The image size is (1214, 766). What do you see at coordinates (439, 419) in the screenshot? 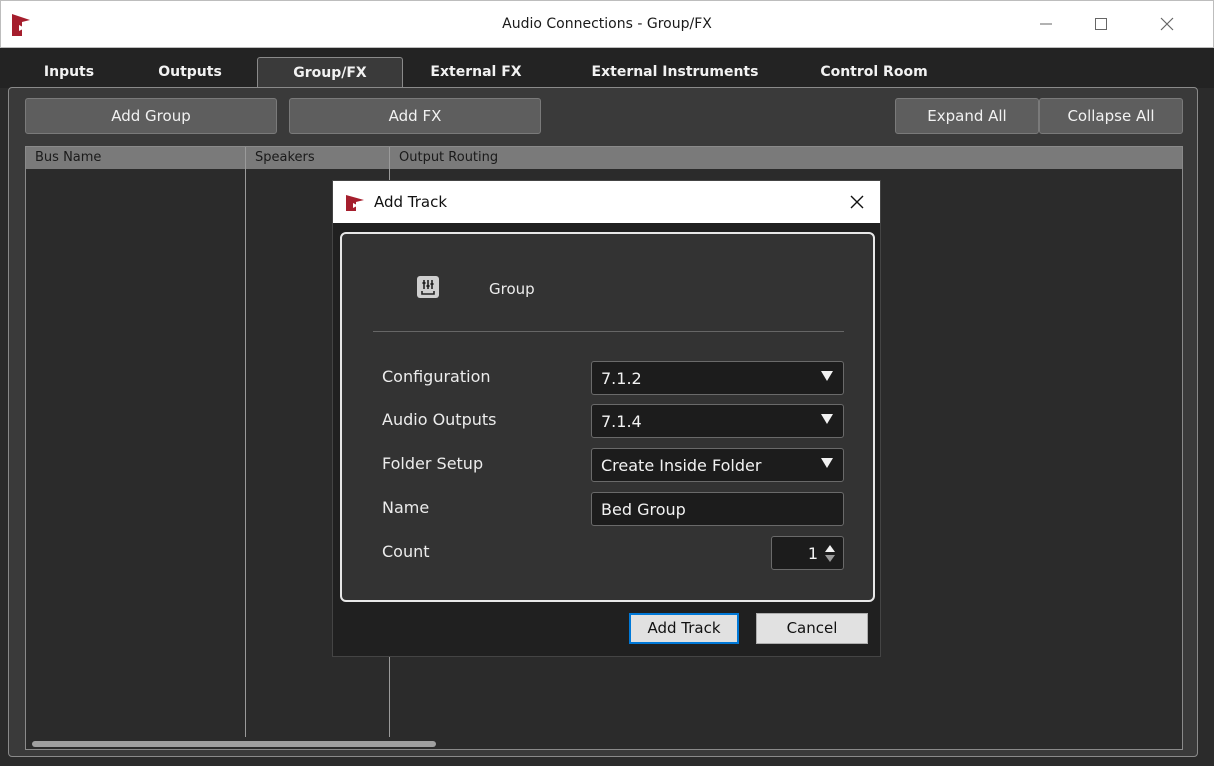
I see `audio-outputs-label: Audio Outputs` at bounding box center [439, 419].